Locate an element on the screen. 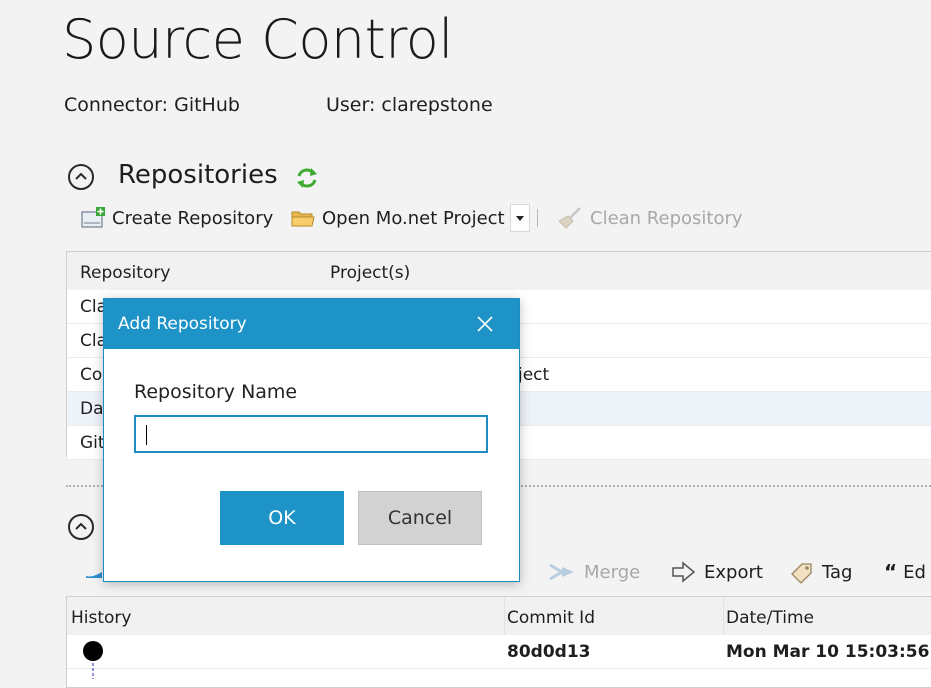  open-project-label: Open Mo.net Project is located at coordinates (413, 218).